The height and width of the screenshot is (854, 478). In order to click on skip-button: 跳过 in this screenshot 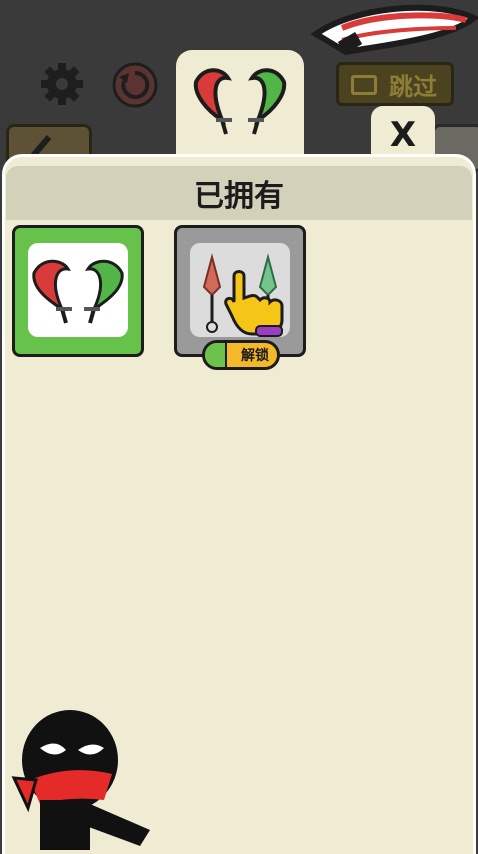, I will do `click(395, 84)`.